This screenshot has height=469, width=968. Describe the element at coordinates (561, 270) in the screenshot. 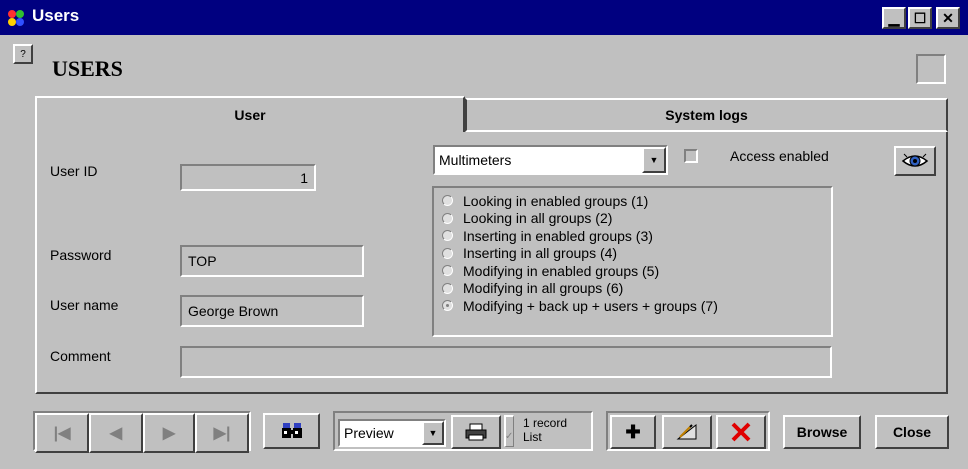

I see `permission-option-label: Modifying in enabled groups (5)` at that location.